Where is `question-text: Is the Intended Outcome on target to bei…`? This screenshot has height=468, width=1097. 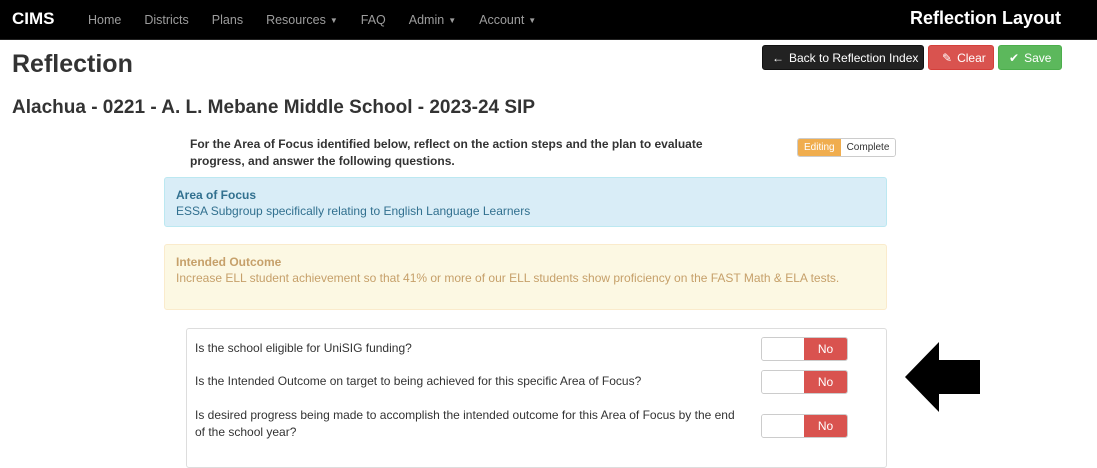 question-text: Is the Intended Outcome on target to bei… is located at coordinates (418, 381).